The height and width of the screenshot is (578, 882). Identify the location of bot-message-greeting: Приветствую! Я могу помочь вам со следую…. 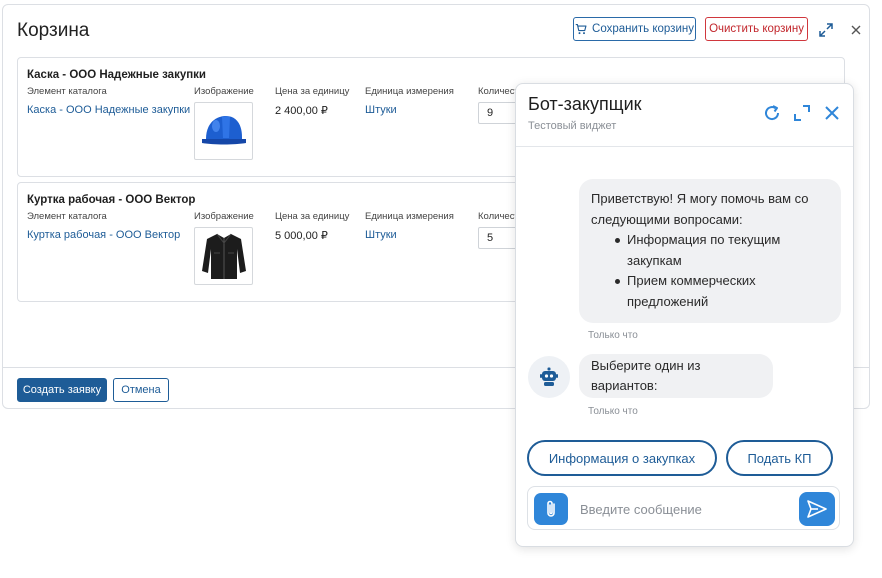
(710, 251).